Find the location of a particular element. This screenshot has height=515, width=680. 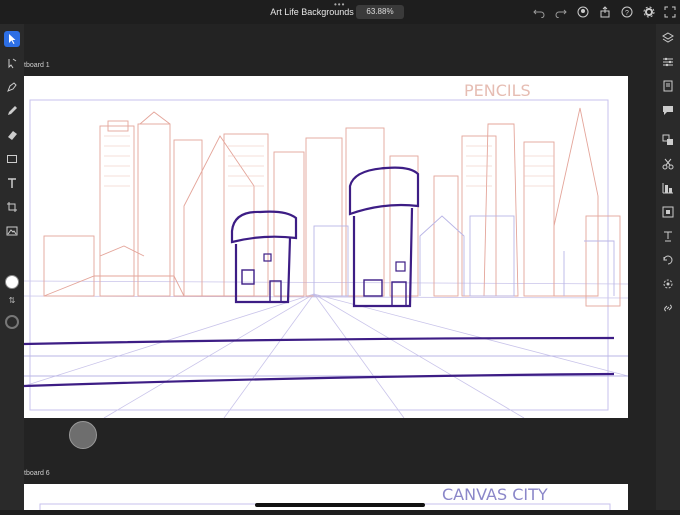

pen-icon is located at coordinates (12, 87).